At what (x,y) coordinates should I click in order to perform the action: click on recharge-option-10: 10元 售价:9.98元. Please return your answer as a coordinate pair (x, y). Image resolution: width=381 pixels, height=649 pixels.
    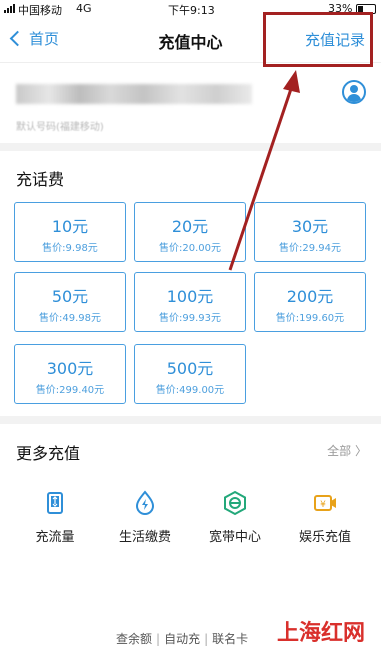
    Looking at the image, I should click on (70, 232).